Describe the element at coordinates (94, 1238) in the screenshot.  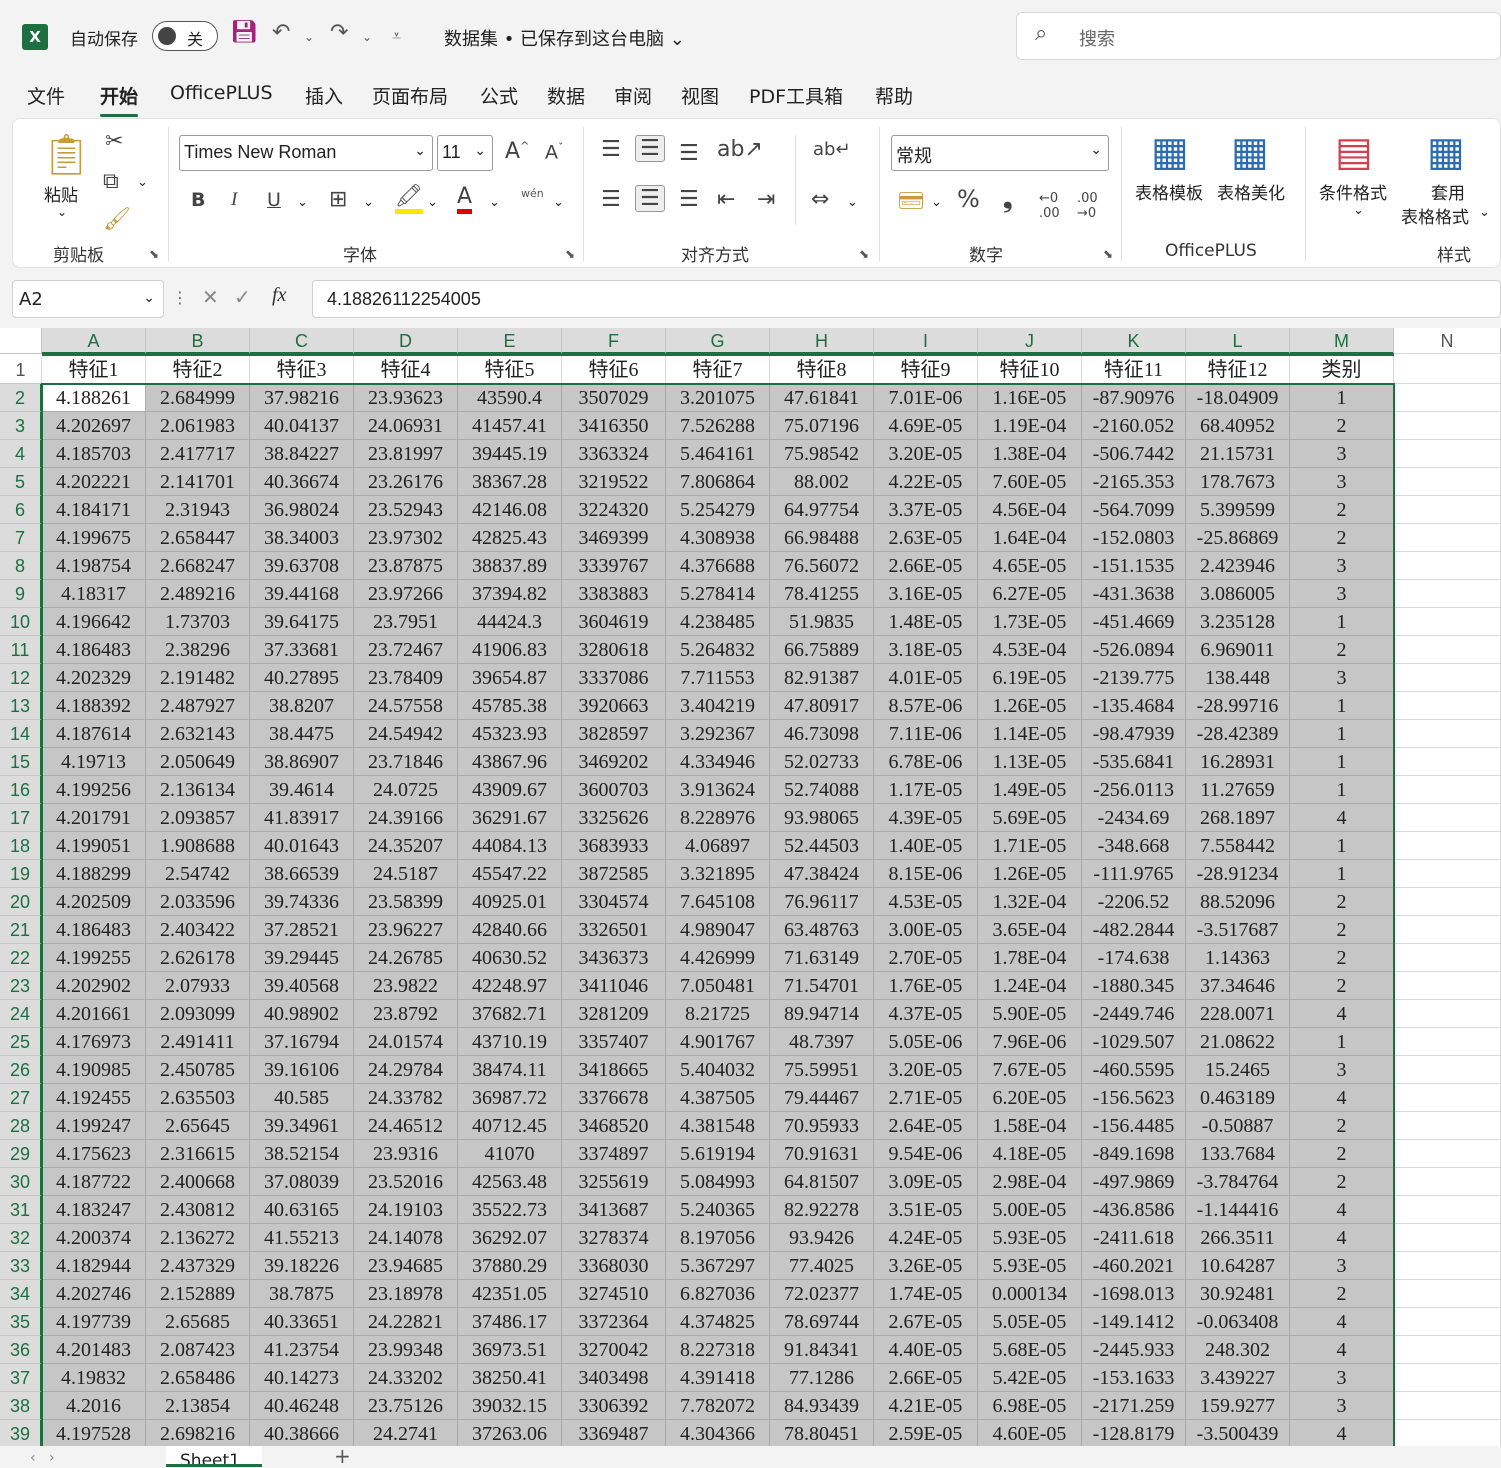
I see `table-cell: 4.200374` at that location.